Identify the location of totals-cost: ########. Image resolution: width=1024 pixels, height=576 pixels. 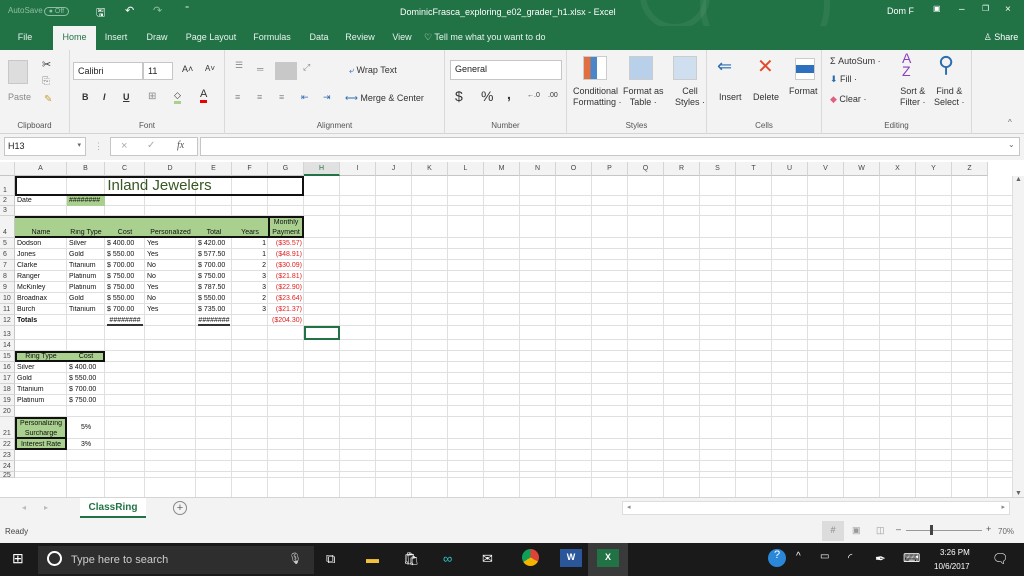
(125, 321).